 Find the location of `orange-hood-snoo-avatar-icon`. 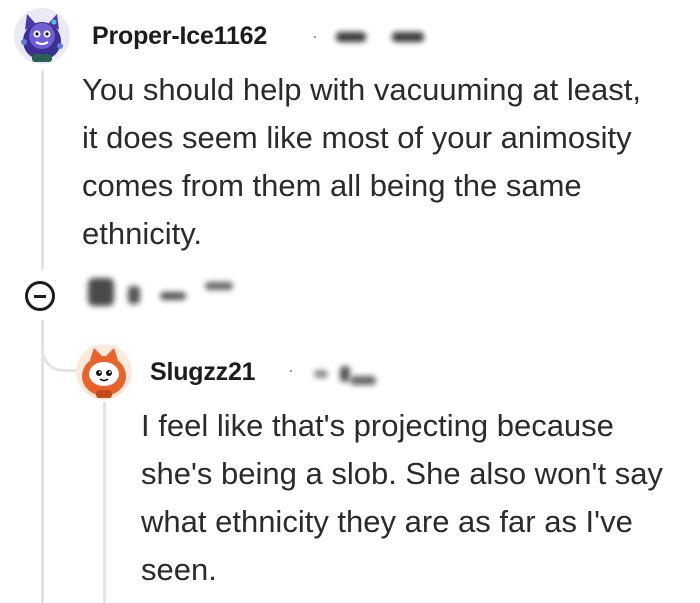

orange-hood-snoo-avatar-icon is located at coordinates (104, 372).